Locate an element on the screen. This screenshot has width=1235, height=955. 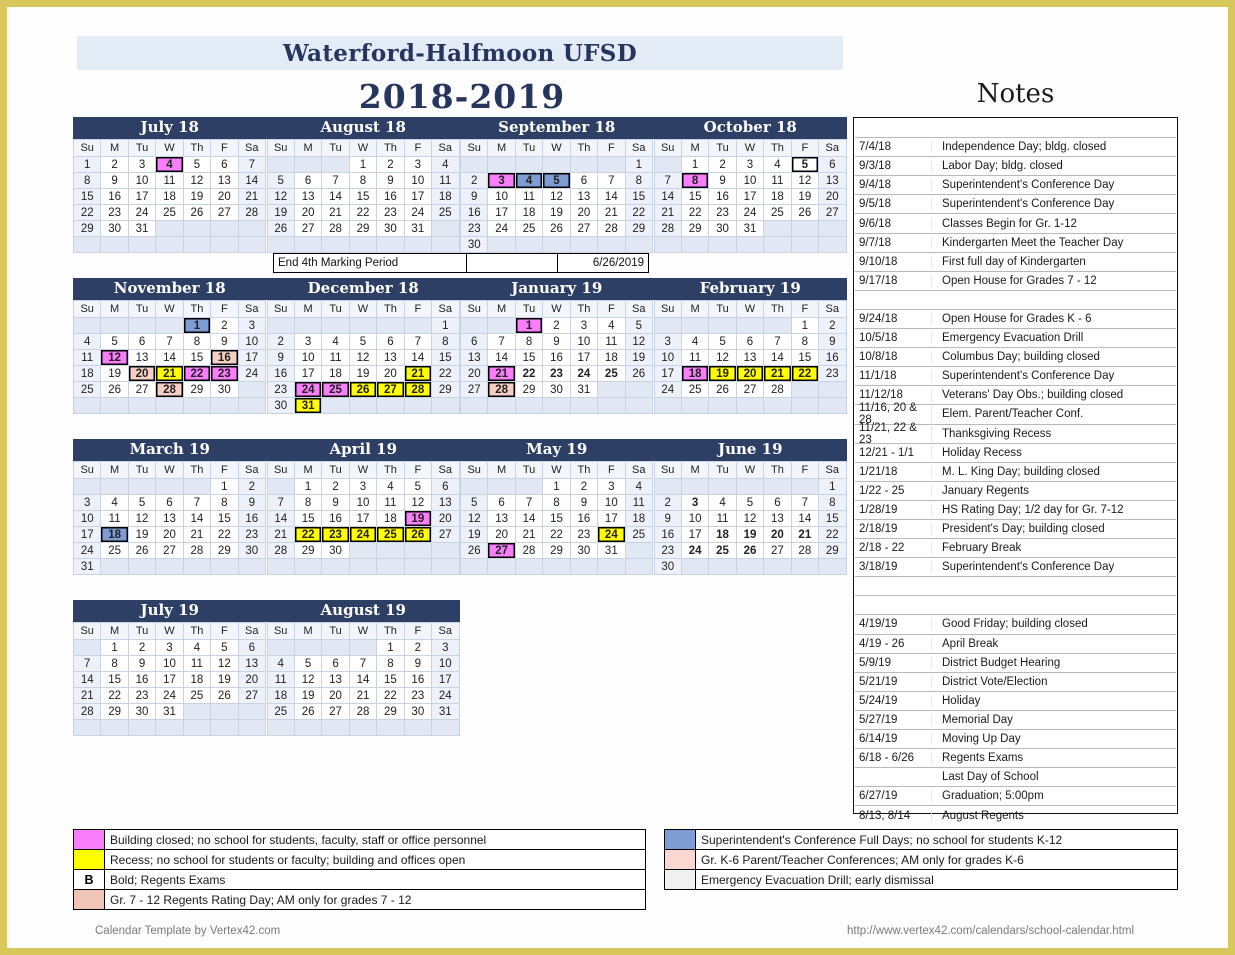
calendar-day: 12 is located at coordinates (280, 196).